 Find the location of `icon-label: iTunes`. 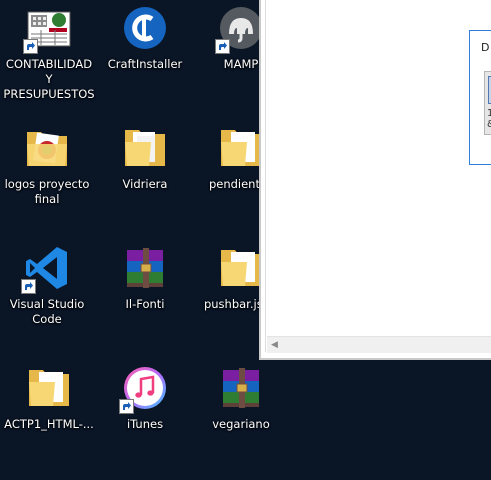

icon-label: iTunes is located at coordinates (145, 424).